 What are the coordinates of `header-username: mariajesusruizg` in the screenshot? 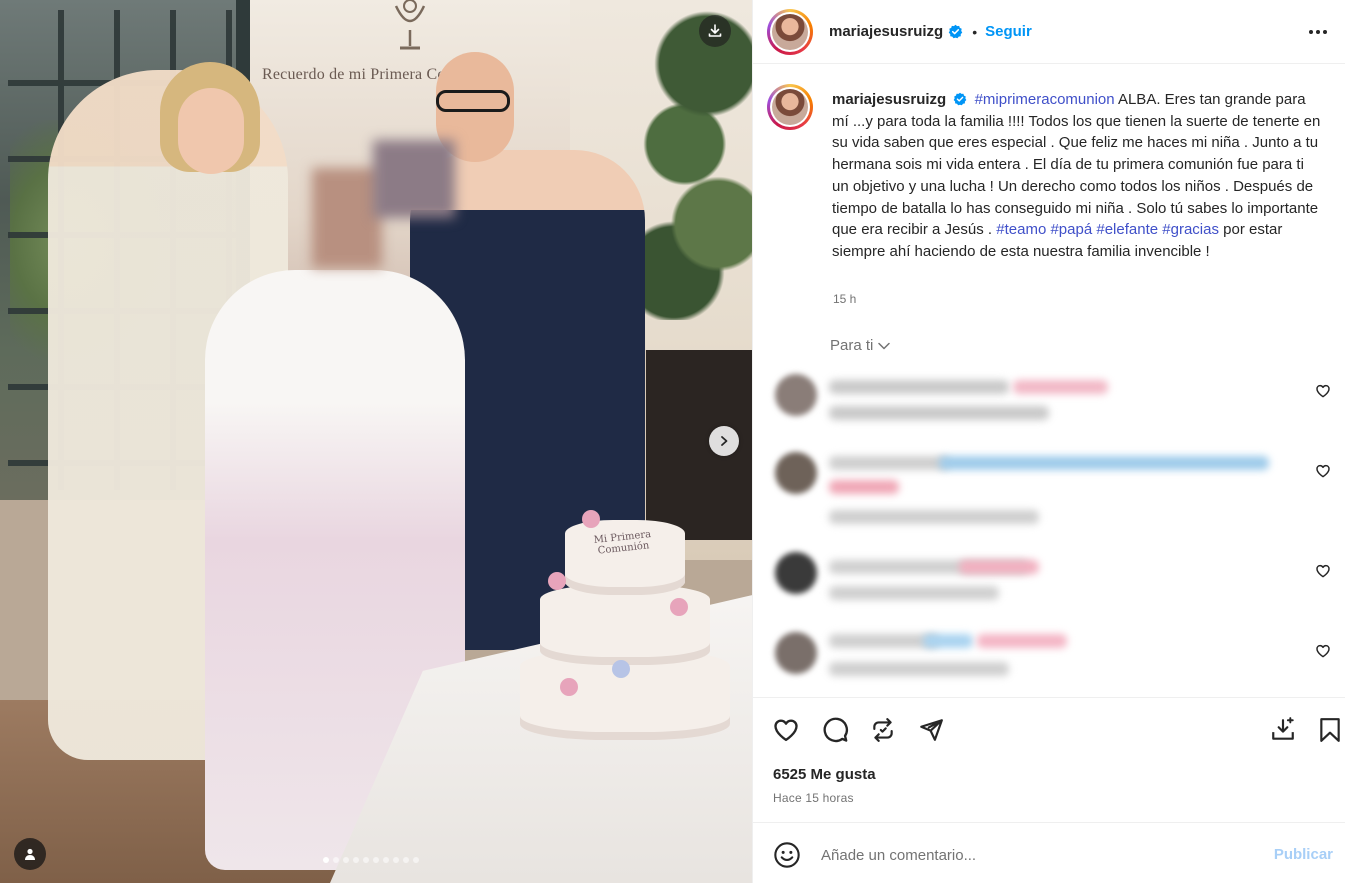 It's located at (886, 31).